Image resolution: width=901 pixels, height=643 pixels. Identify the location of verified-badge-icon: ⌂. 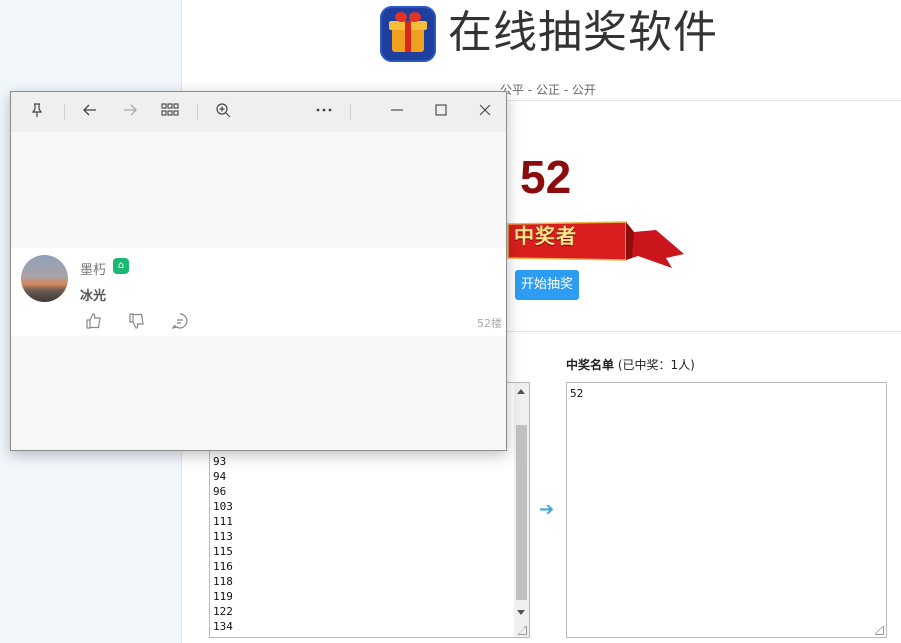
(121, 266).